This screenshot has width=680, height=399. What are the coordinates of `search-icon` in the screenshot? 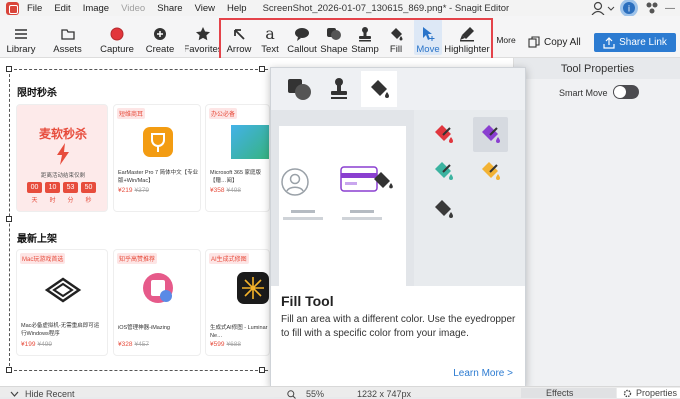 It's located at (291, 394).